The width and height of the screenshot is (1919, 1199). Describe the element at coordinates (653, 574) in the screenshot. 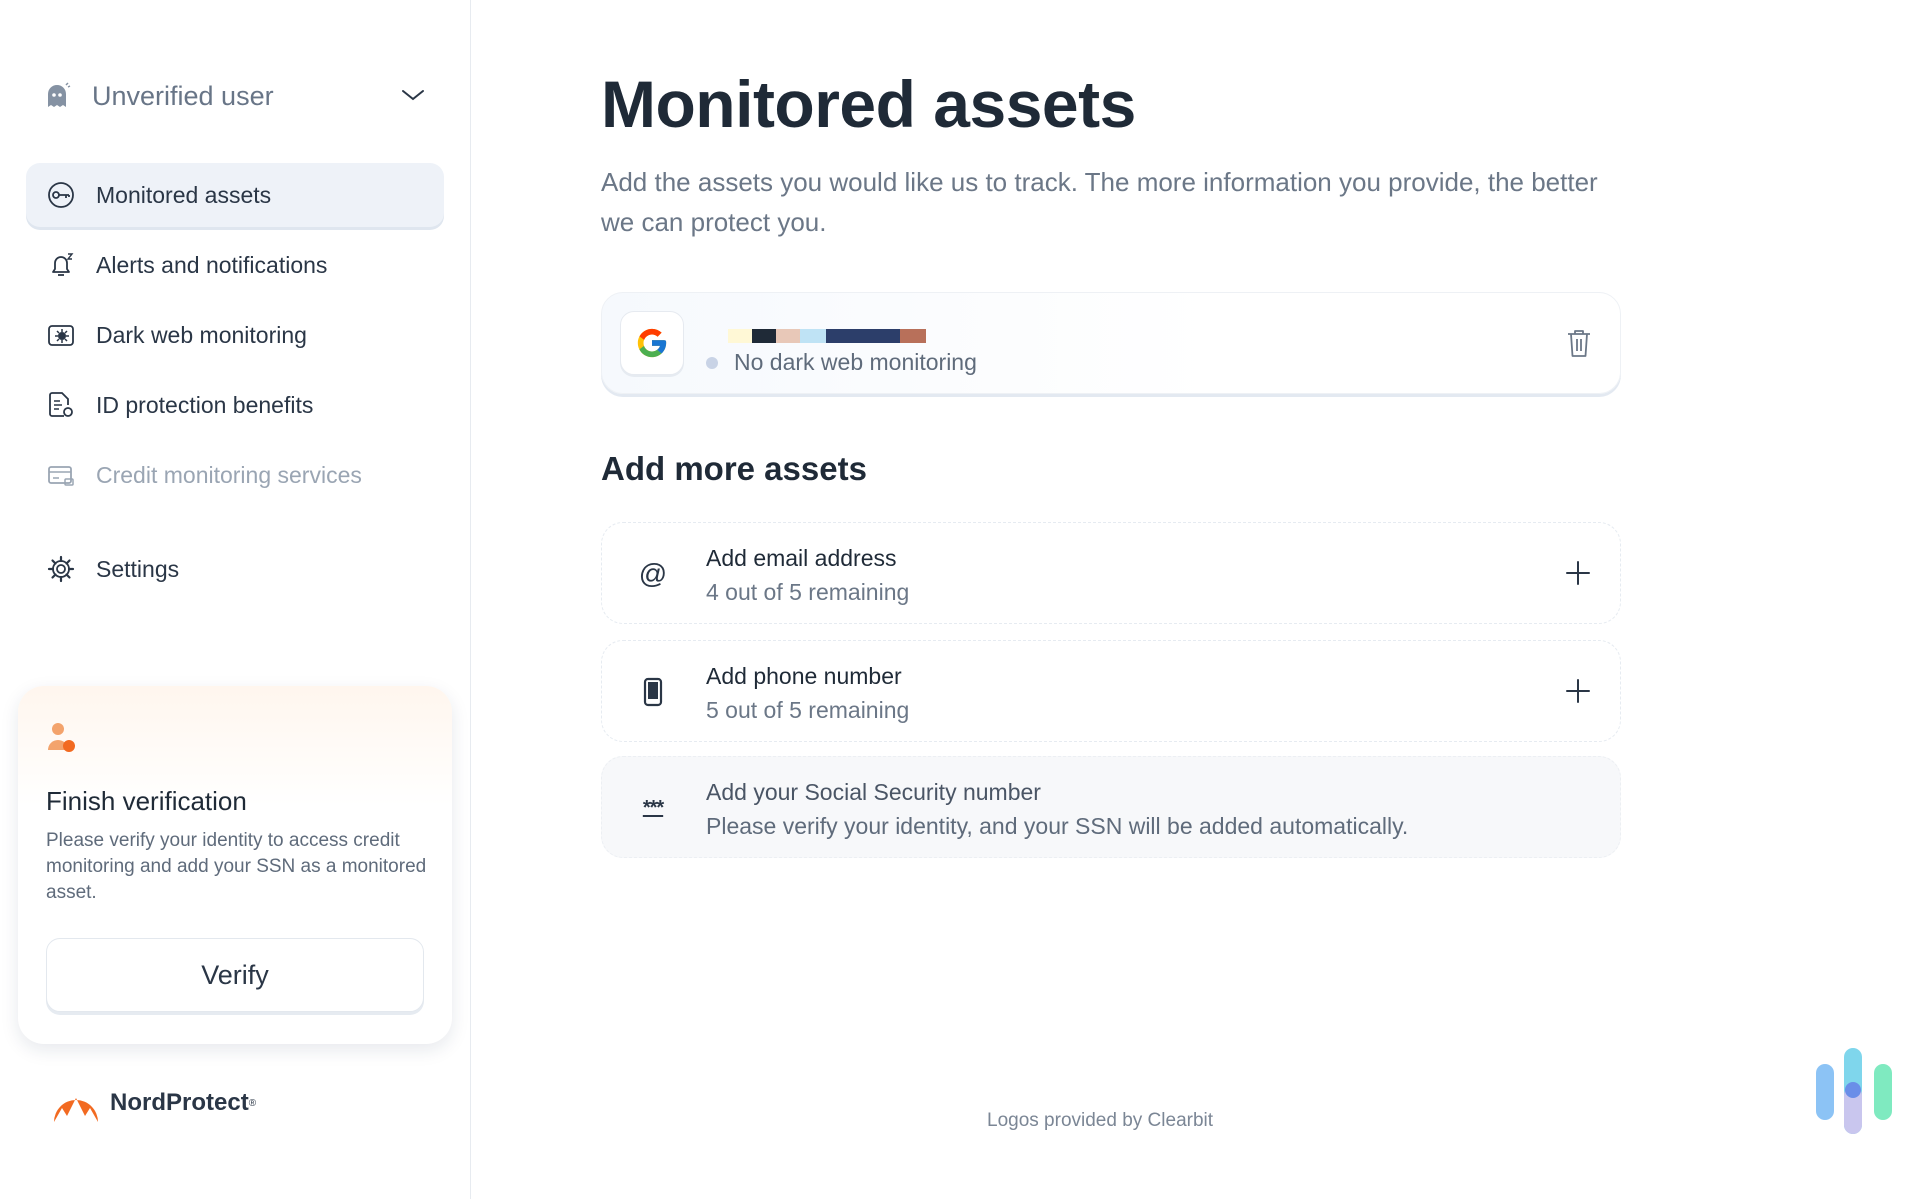

I see `at-icon: @` at that location.